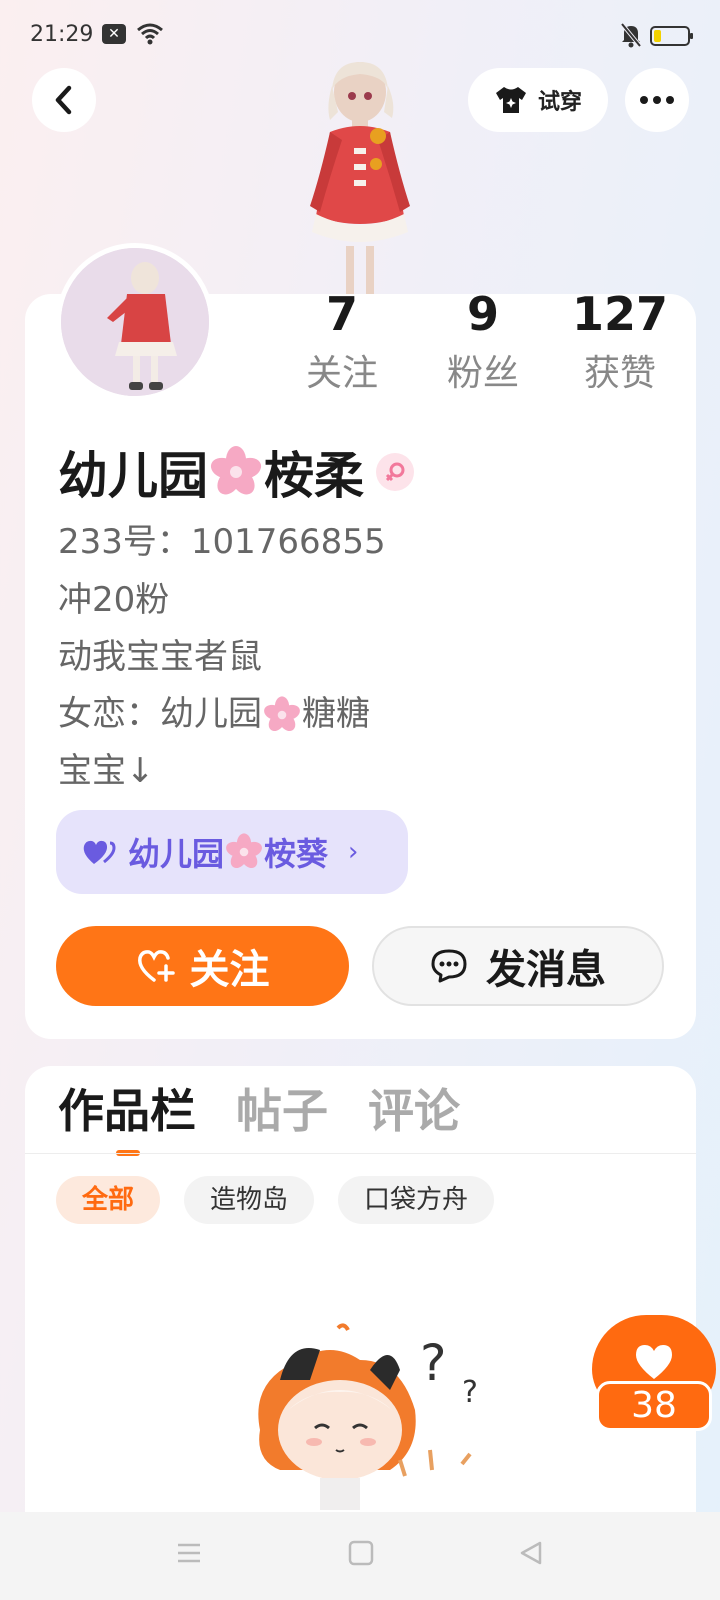 Image resolution: width=720 pixels, height=1600 pixels. I want to click on like-fab: 38, so click(653, 1373).